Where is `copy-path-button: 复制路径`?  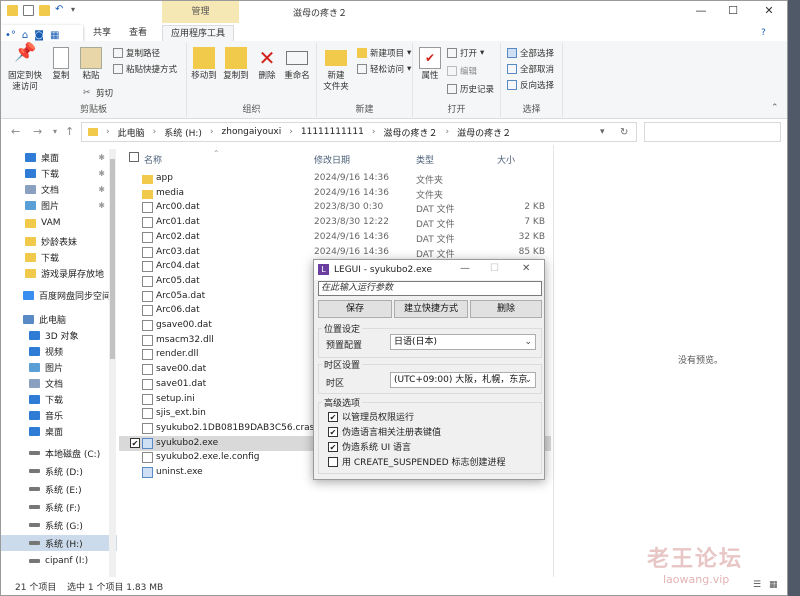
copy-path-button: 复制路径 is located at coordinates (136, 53).